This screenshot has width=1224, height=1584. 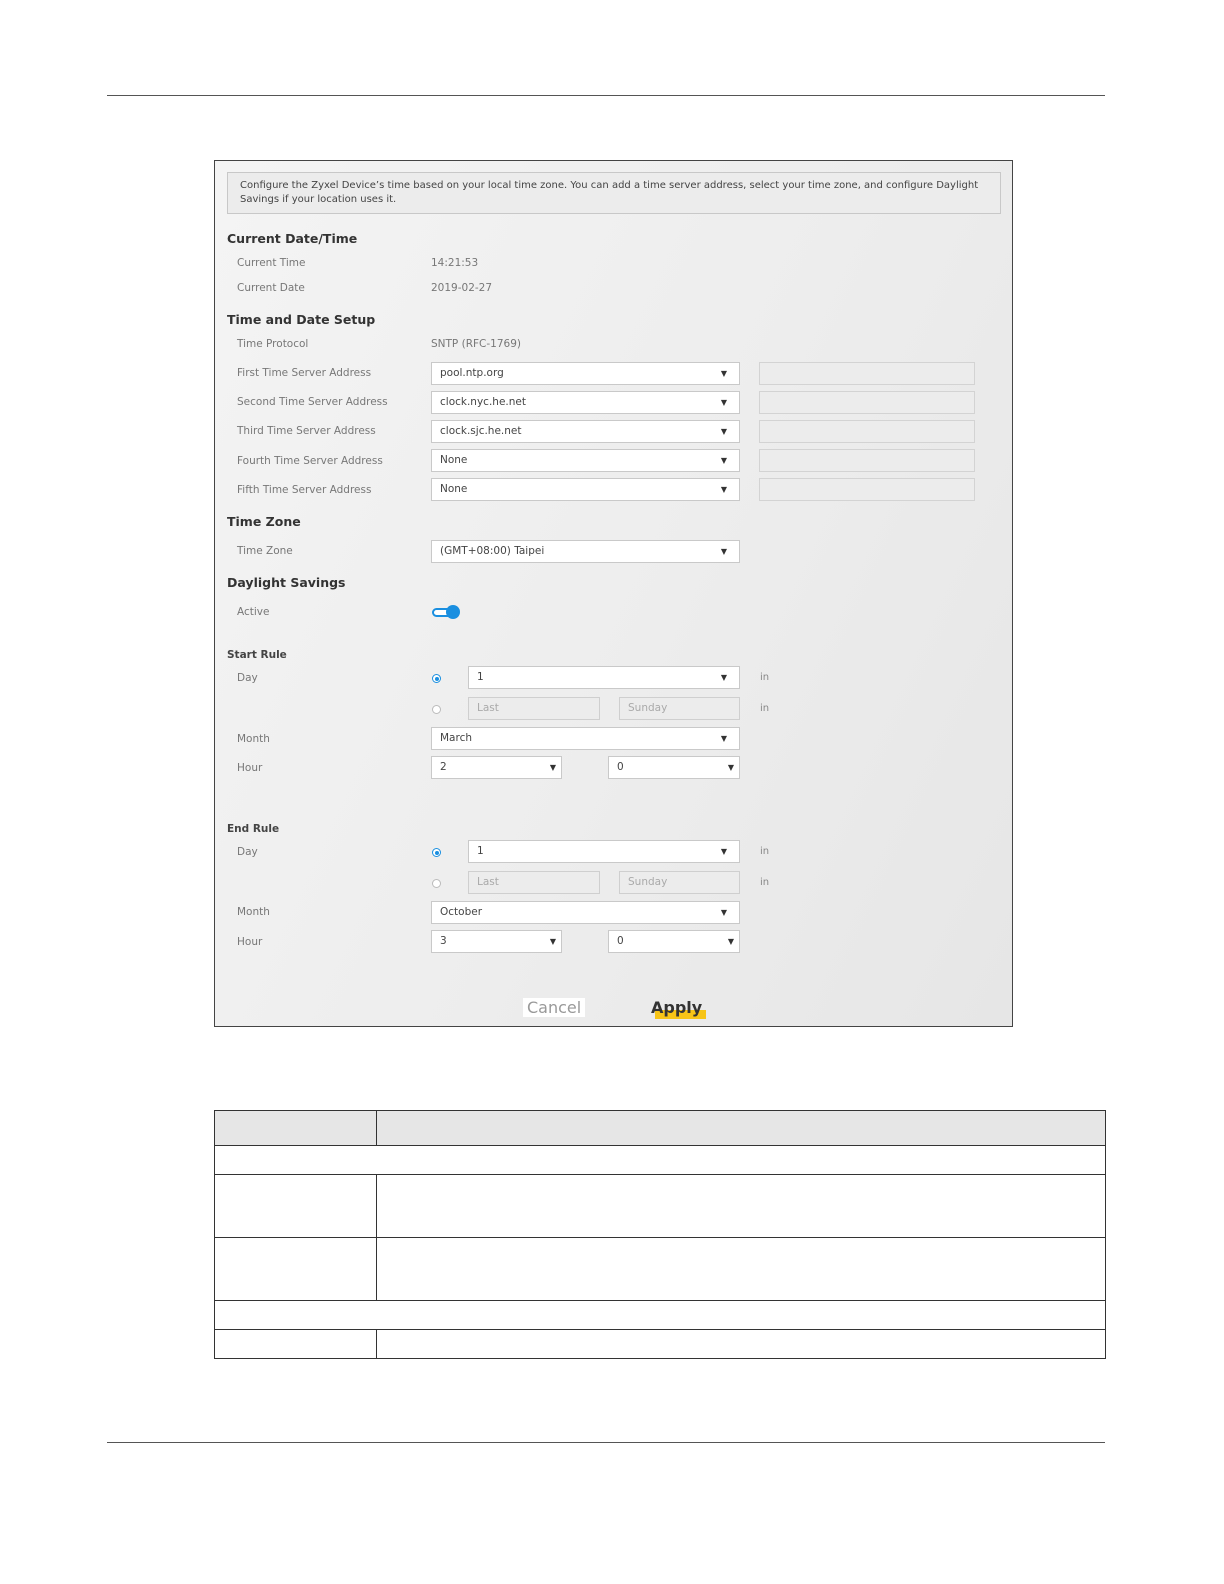 What do you see at coordinates (496, 941) in the screenshot?
I see `end-hour-select: 3 ▼` at bounding box center [496, 941].